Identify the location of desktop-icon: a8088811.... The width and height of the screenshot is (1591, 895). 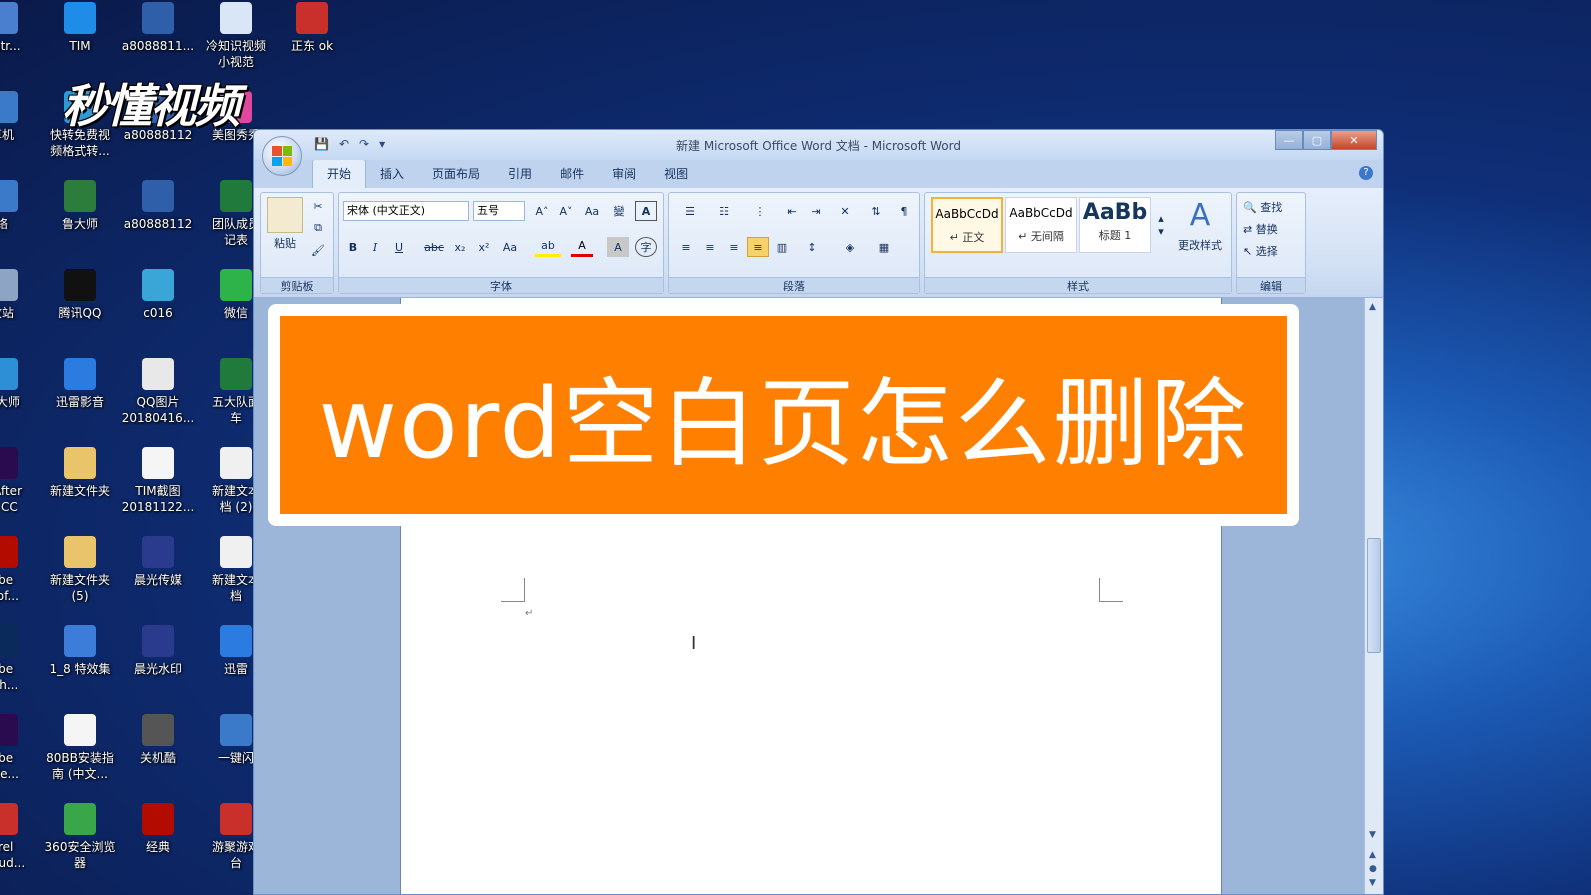
(158, 28).